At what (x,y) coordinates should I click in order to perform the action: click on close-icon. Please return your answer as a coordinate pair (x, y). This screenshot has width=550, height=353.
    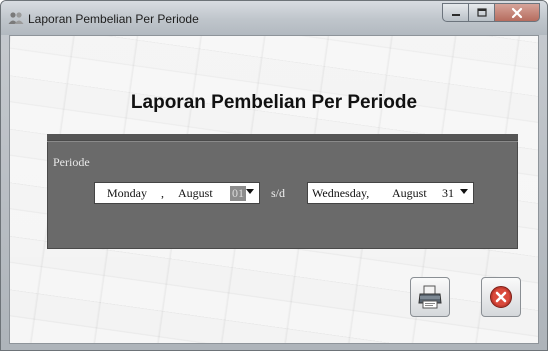
    Looking at the image, I should click on (517, 12).